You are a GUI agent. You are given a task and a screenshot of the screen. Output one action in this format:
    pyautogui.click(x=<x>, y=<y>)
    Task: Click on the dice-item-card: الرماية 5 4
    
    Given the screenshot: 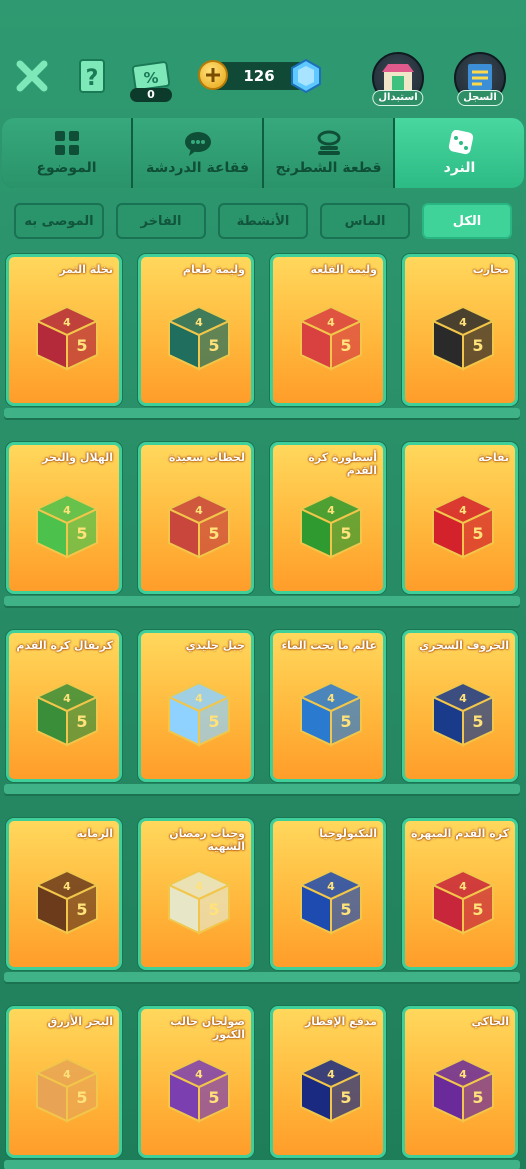 What is the action you would take?
    pyautogui.click(x=64, y=894)
    